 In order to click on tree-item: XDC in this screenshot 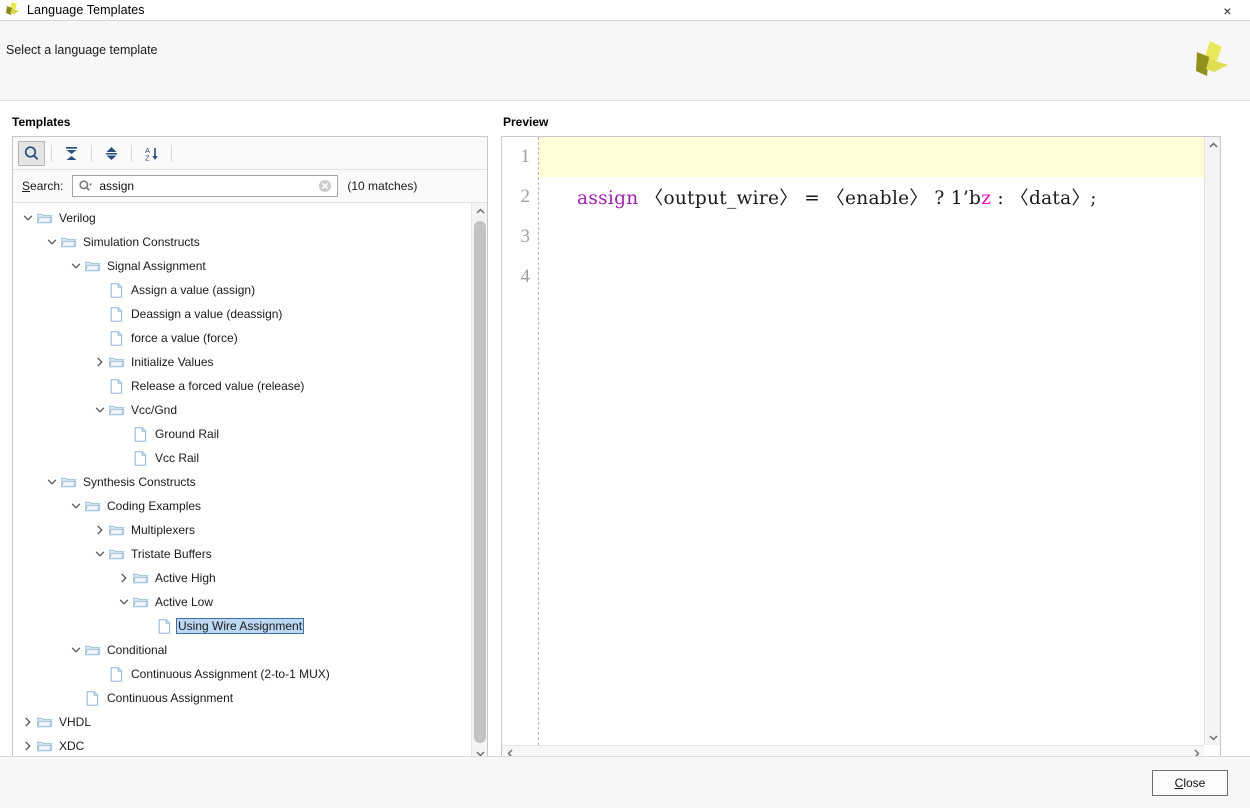, I will do `click(242, 746)`.